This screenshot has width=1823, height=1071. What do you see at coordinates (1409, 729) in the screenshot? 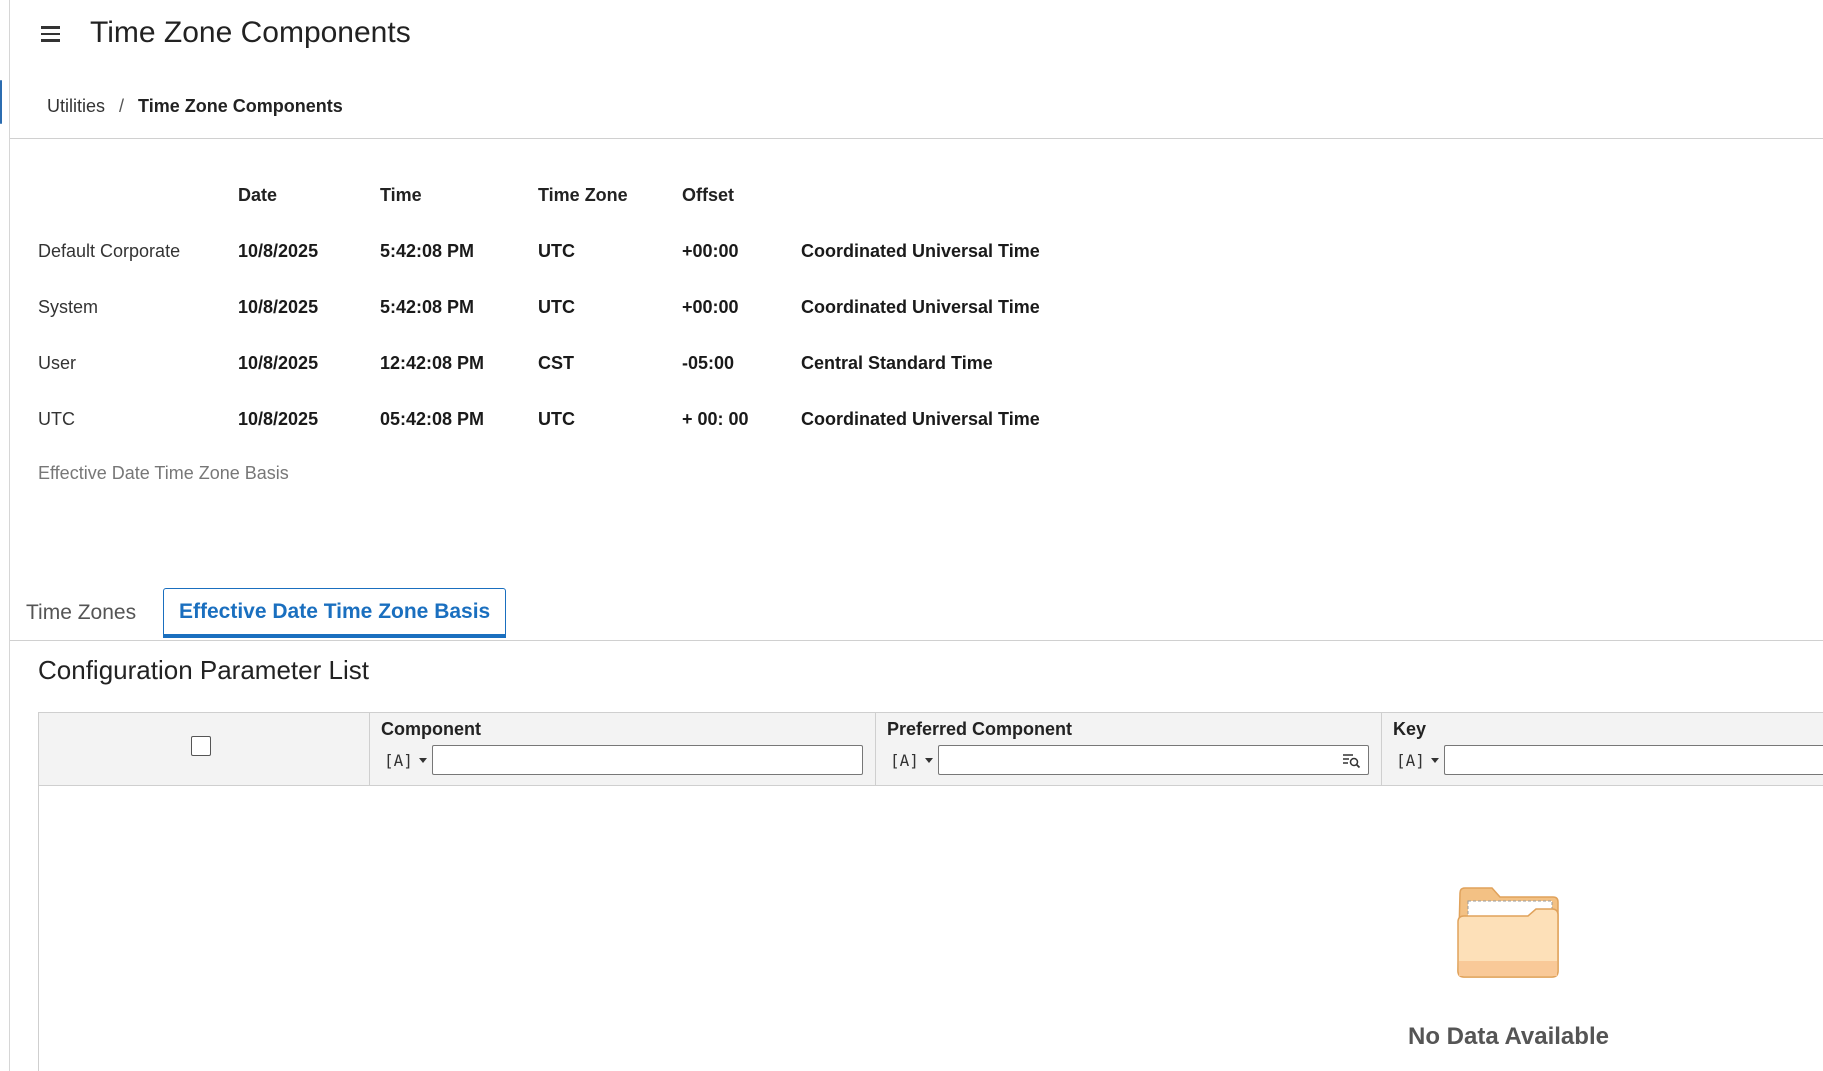
I see `column-header-key: Key` at bounding box center [1409, 729].